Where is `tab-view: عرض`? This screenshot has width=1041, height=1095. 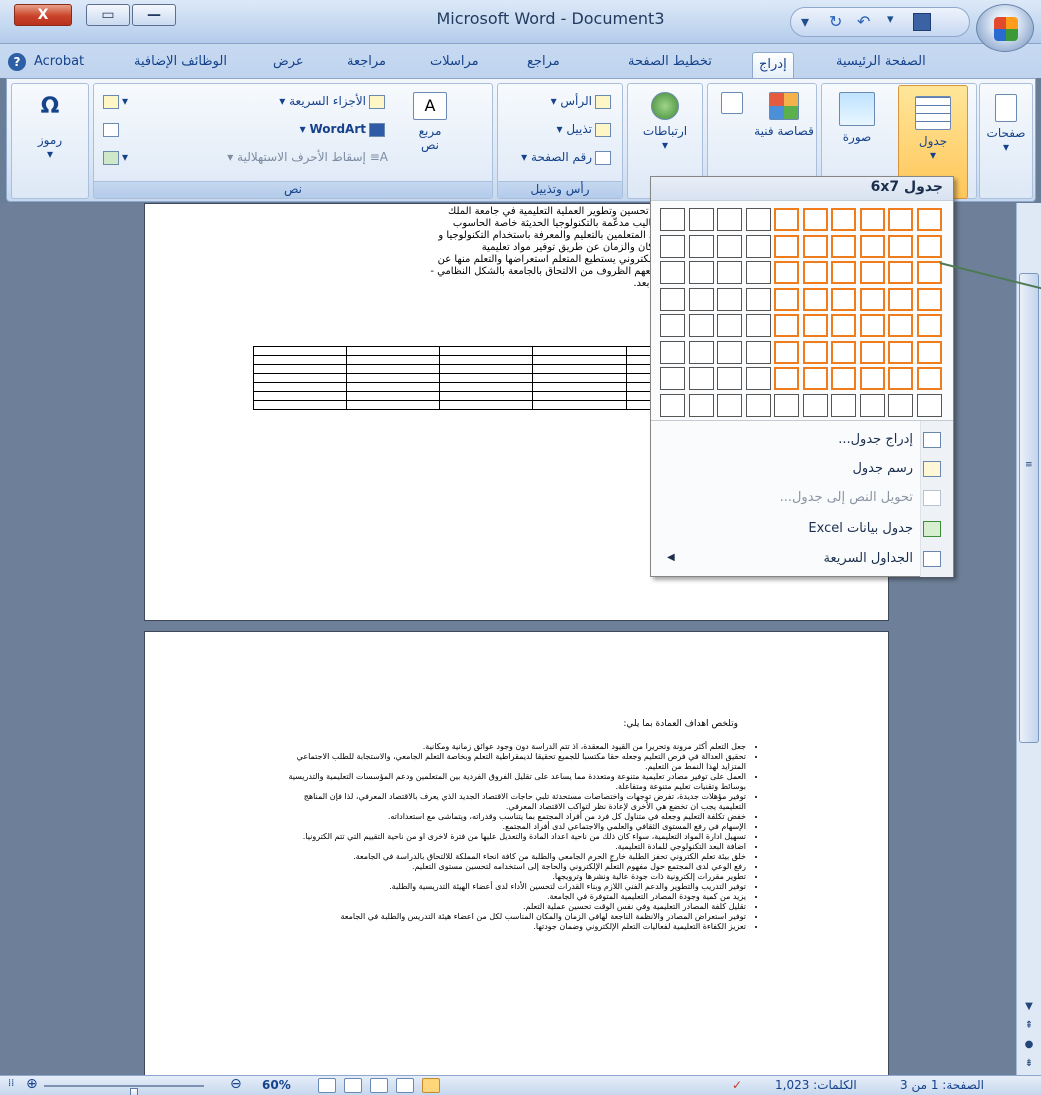
tab-view: عرض is located at coordinates (288, 61).